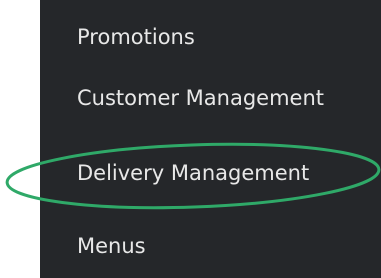  I want to click on sidebar-item-promotions: Promotions, so click(136, 37).